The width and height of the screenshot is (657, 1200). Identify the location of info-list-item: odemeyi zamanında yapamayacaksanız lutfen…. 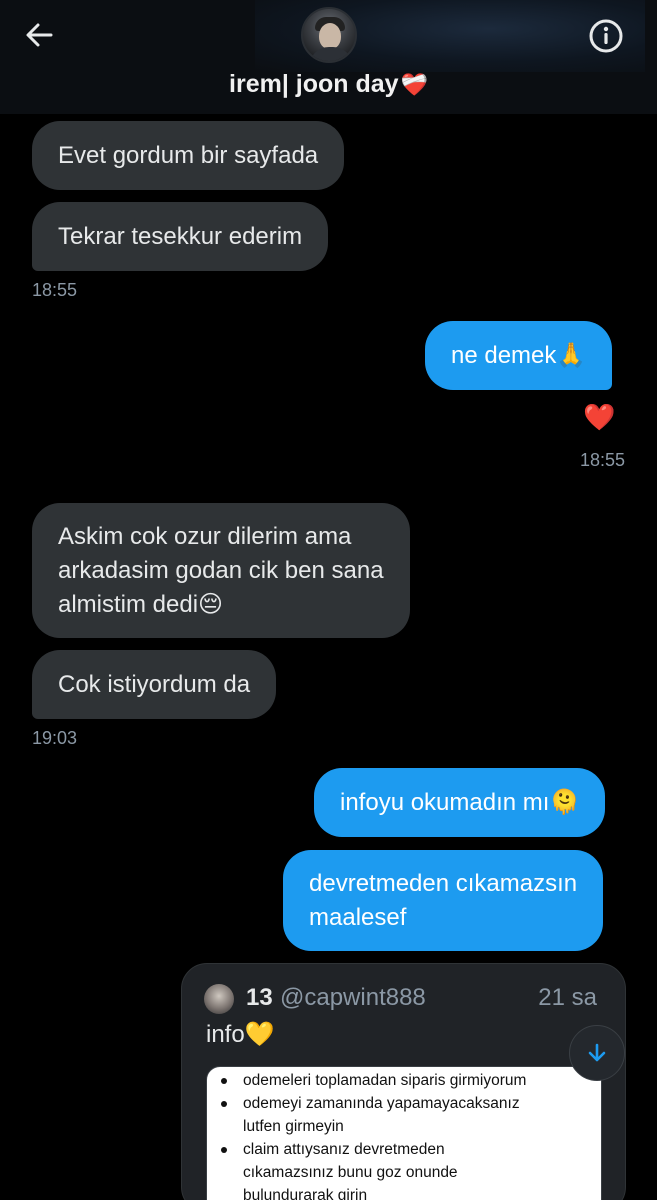
(411, 1115).